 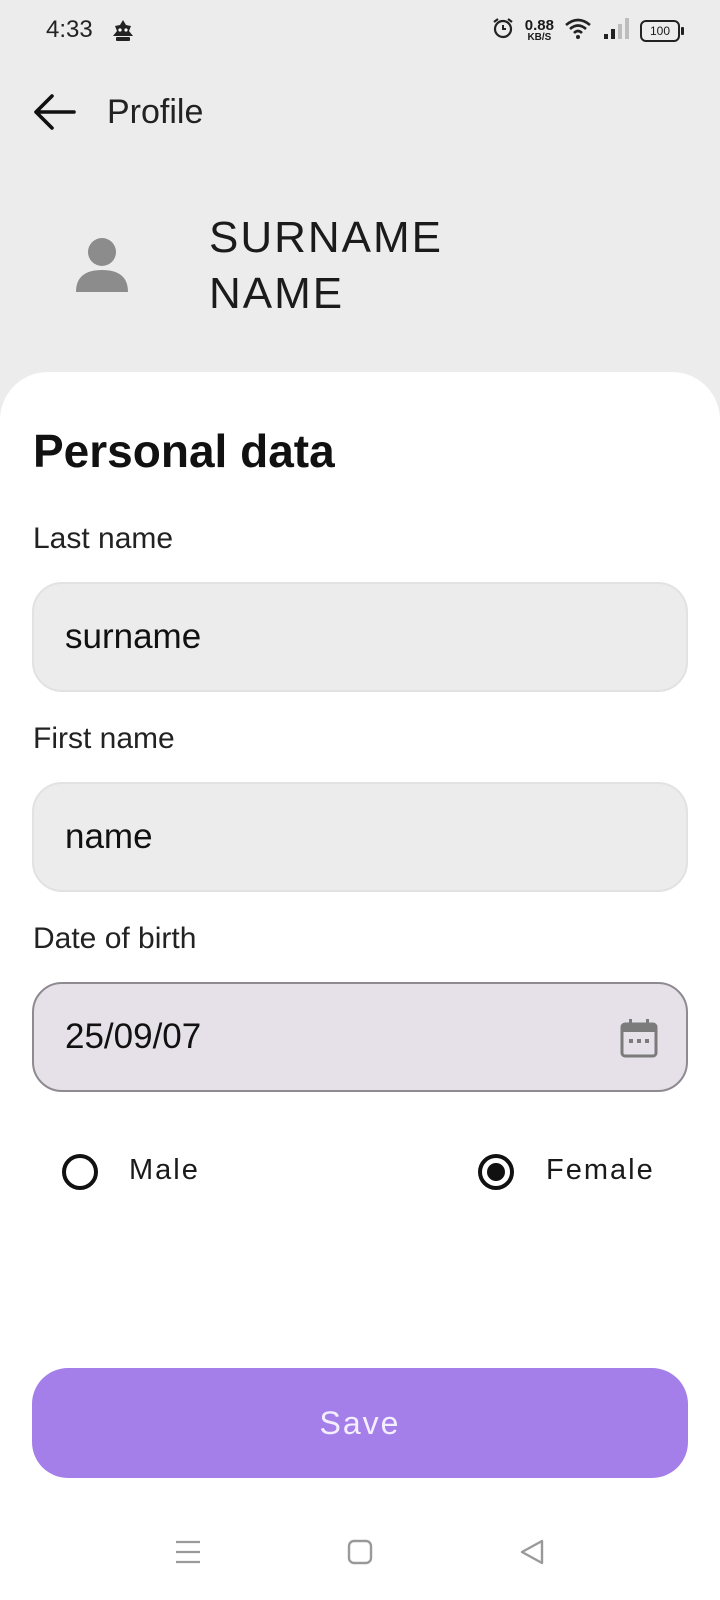 What do you see at coordinates (103, 538) in the screenshot?
I see `last-name-label: Last name` at bounding box center [103, 538].